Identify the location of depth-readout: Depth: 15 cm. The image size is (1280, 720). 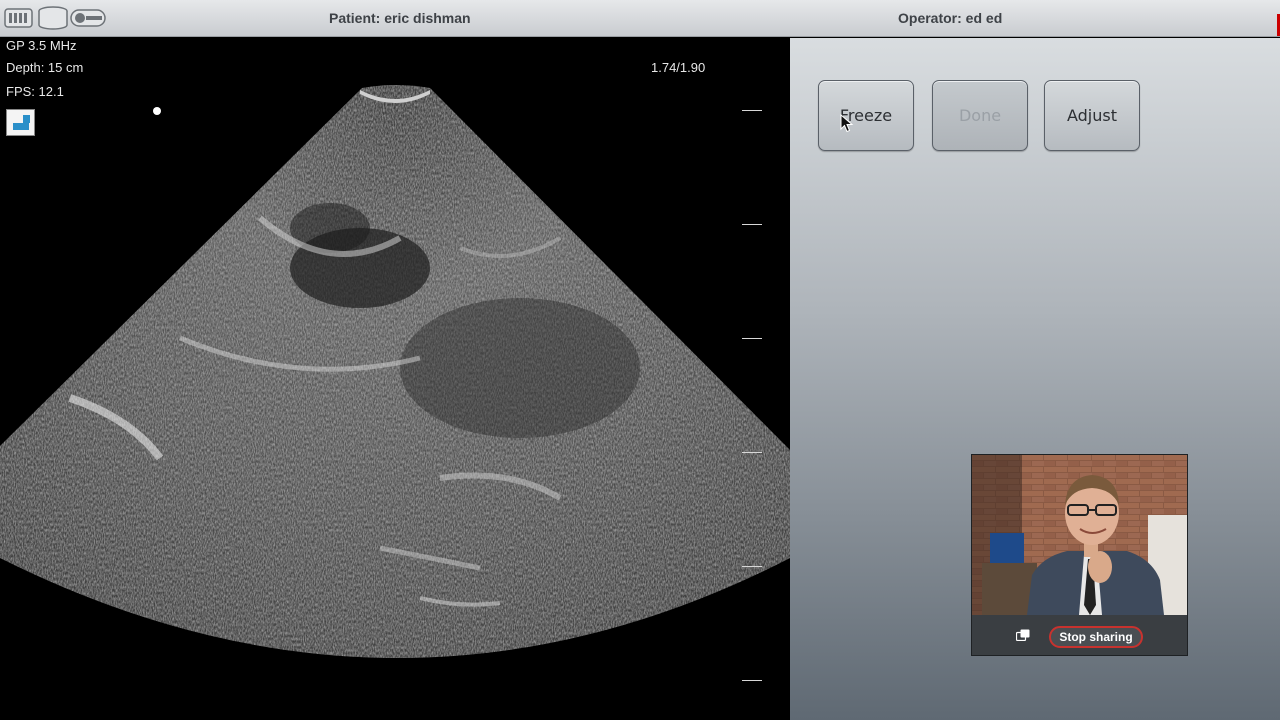
(45, 67).